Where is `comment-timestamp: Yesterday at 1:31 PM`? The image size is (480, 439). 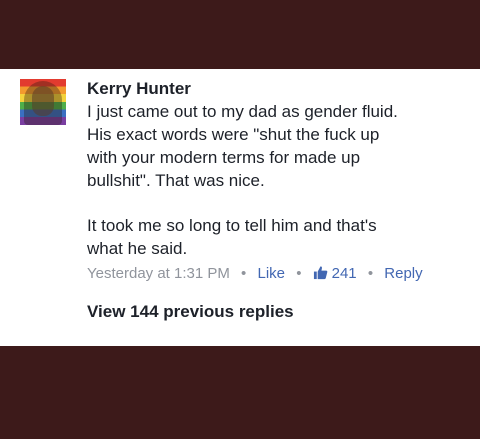 comment-timestamp: Yesterday at 1:31 PM is located at coordinates (158, 273).